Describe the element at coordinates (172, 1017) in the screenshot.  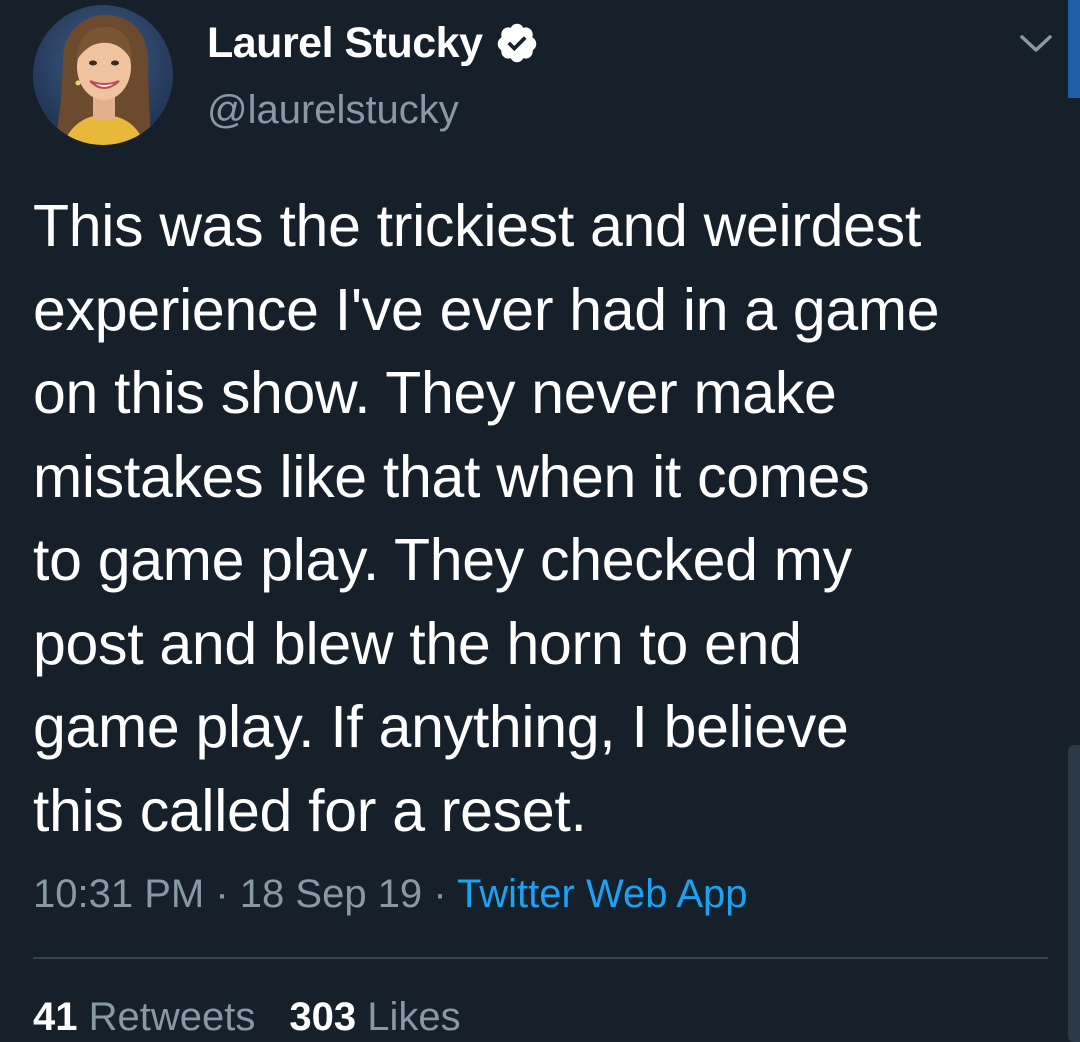
I see `retweets-label: Retweets` at that location.